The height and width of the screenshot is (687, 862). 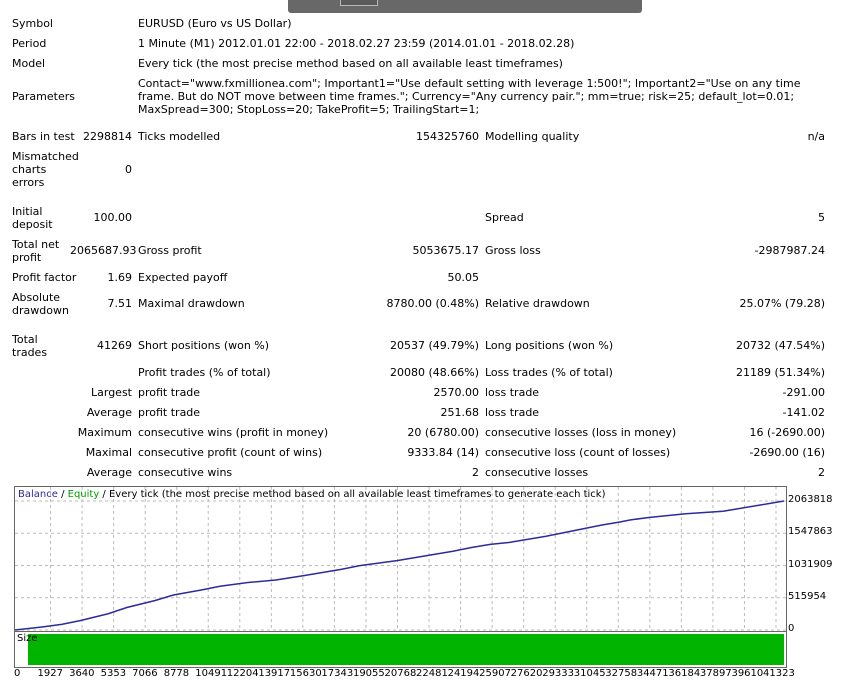 I want to click on largest-label: Largest, so click(x=111, y=392).